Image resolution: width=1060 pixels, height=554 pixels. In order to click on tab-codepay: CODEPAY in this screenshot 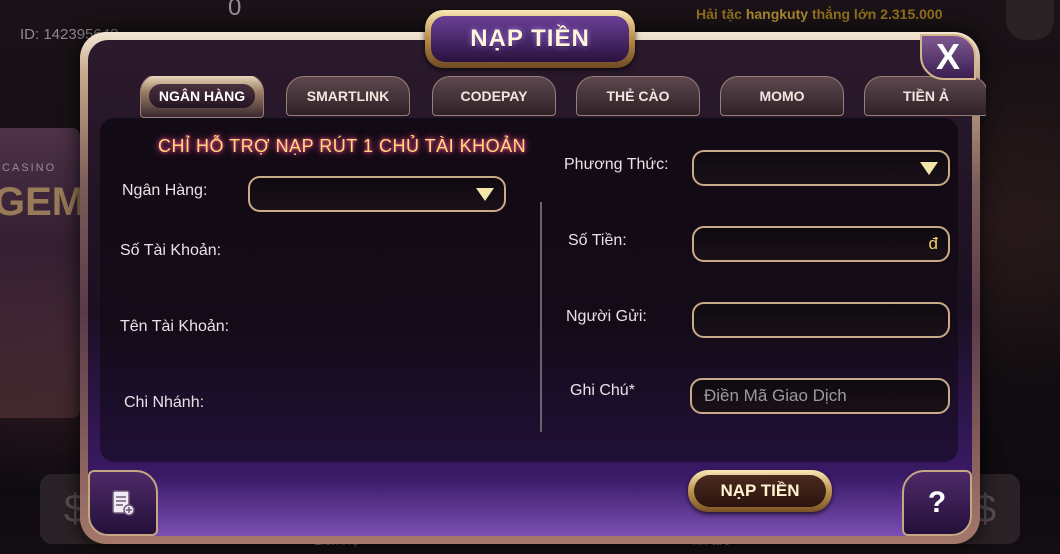, I will do `click(494, 96)`.